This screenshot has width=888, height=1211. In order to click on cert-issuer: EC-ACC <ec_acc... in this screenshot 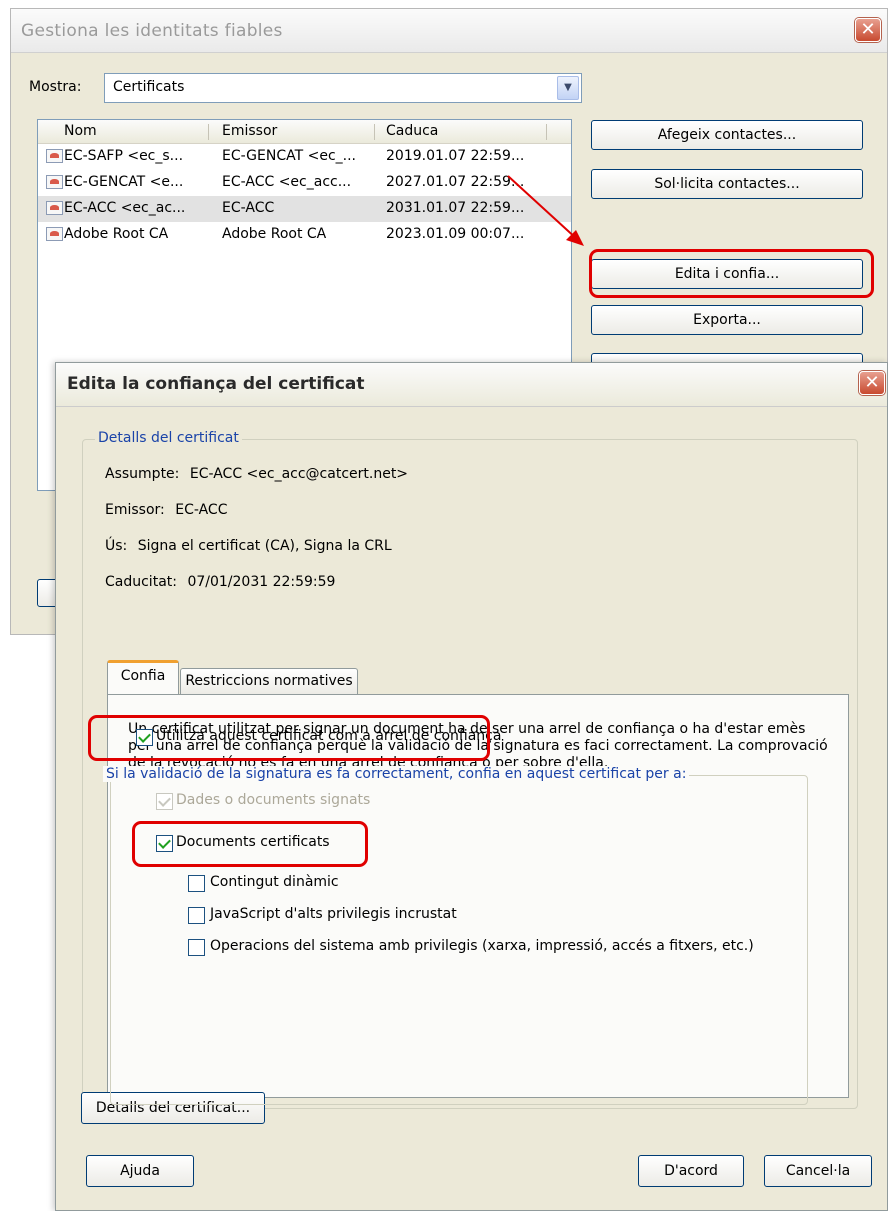, I will do `click(287, 182)`.